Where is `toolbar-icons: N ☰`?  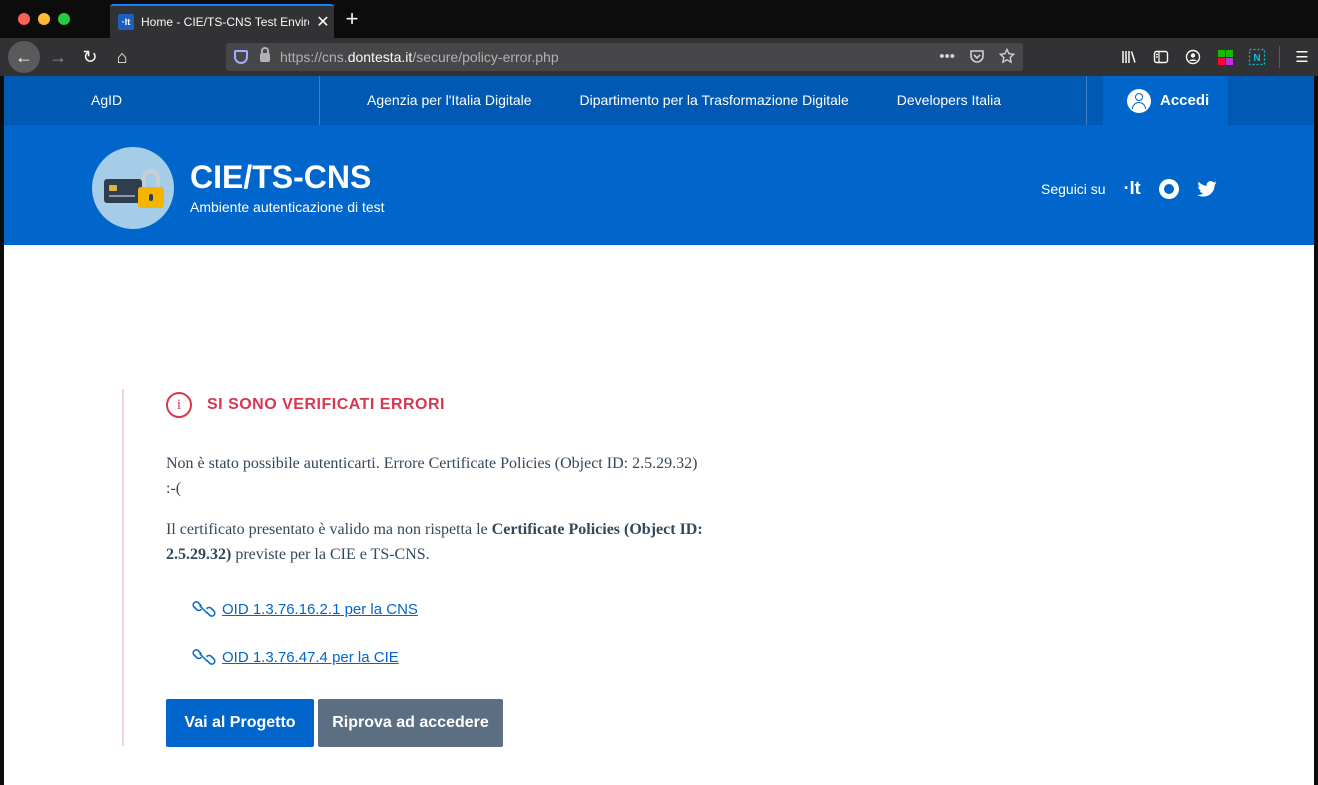
toolbar-icons: N ☰ is located at coordinates (1215, 57).